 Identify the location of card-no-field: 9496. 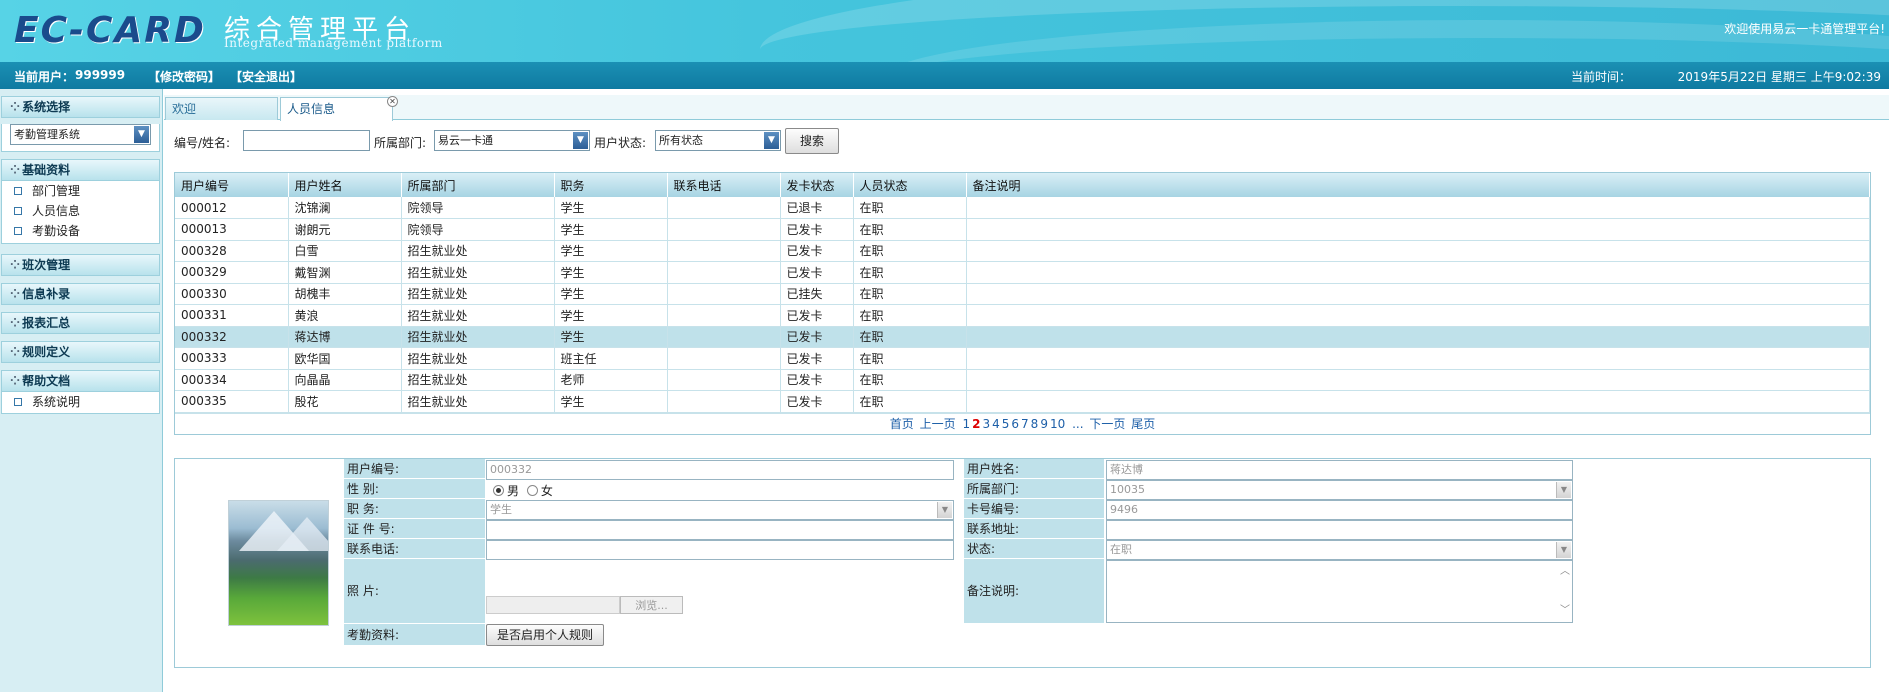
(1339, 510).